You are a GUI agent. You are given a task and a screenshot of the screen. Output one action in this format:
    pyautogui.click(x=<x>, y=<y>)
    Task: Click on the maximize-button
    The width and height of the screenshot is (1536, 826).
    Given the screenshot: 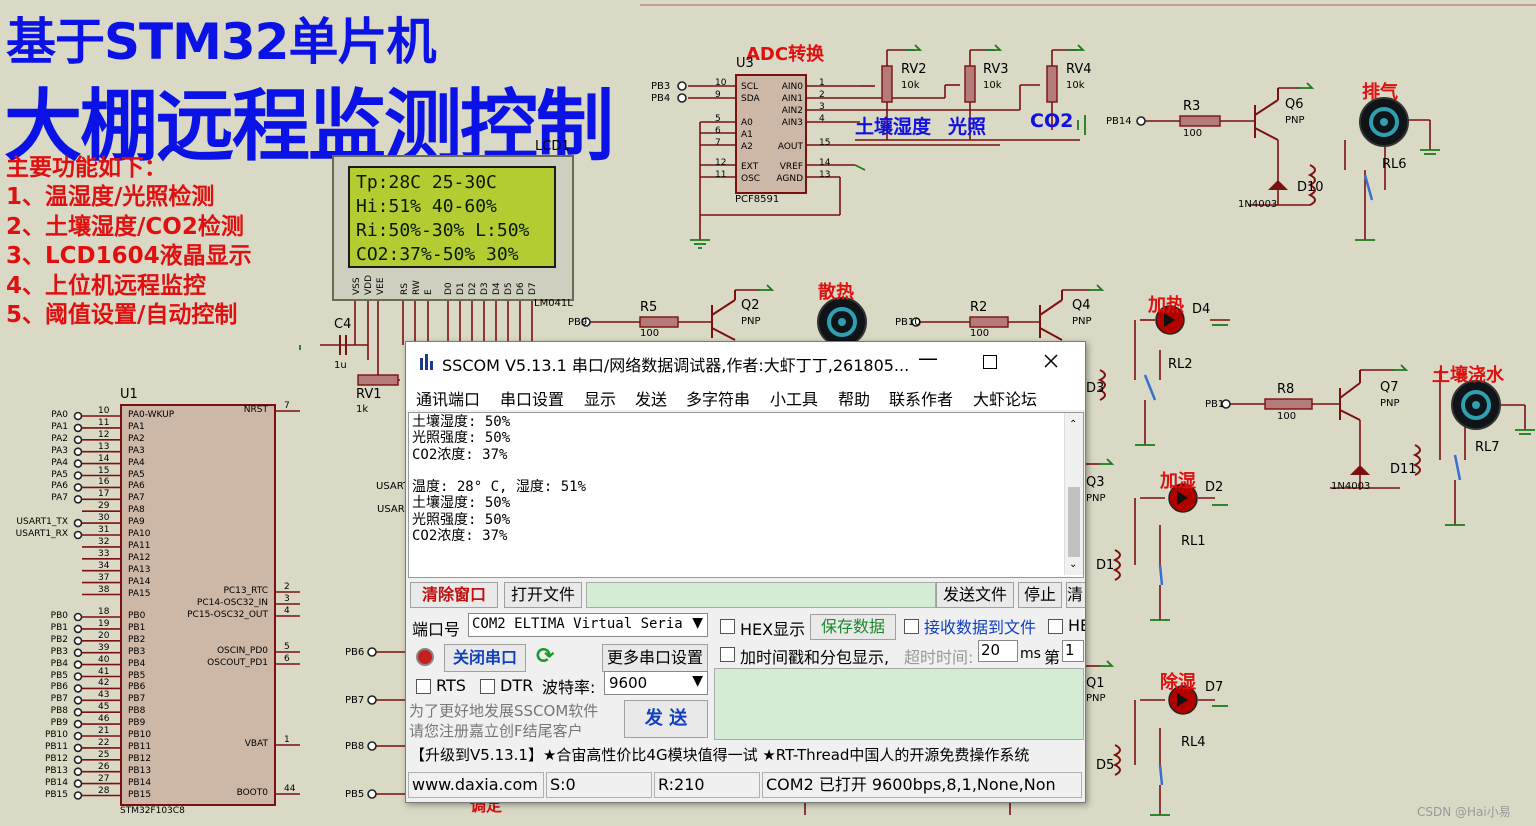 What is the action you would take?
    pyautogui.click(x=990, y=362)
    